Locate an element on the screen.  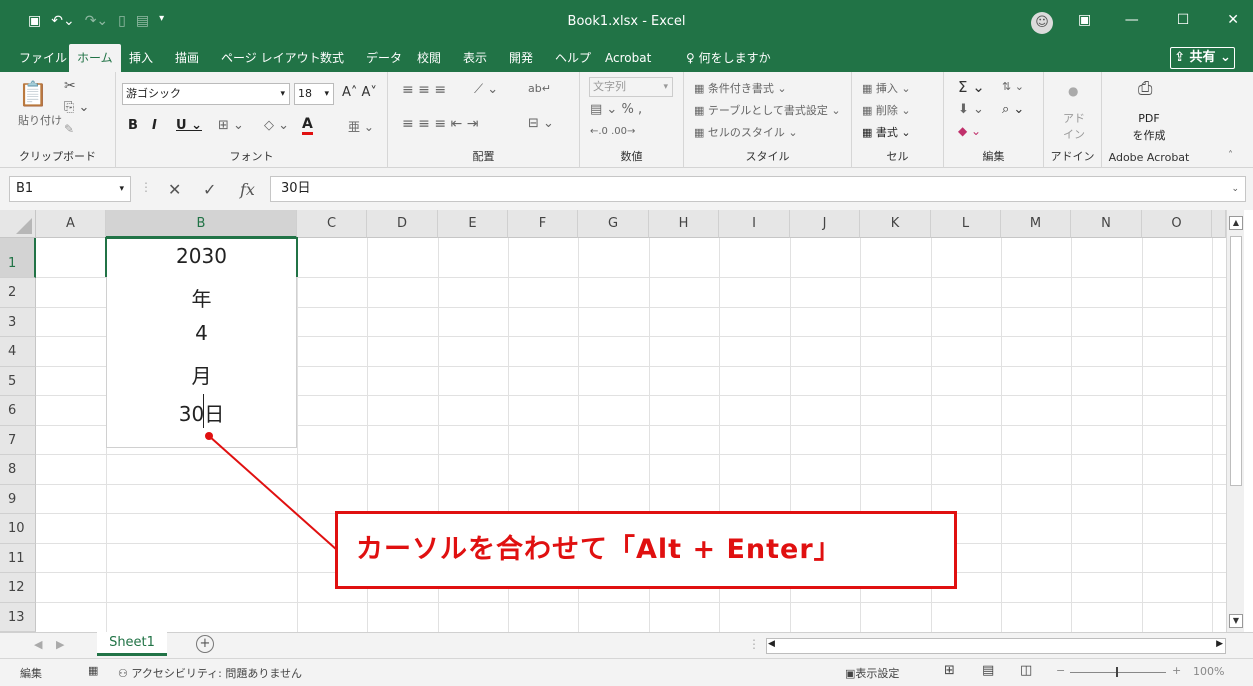
wrap-text-icon: ab↵ is located at coordinates (539, 88).